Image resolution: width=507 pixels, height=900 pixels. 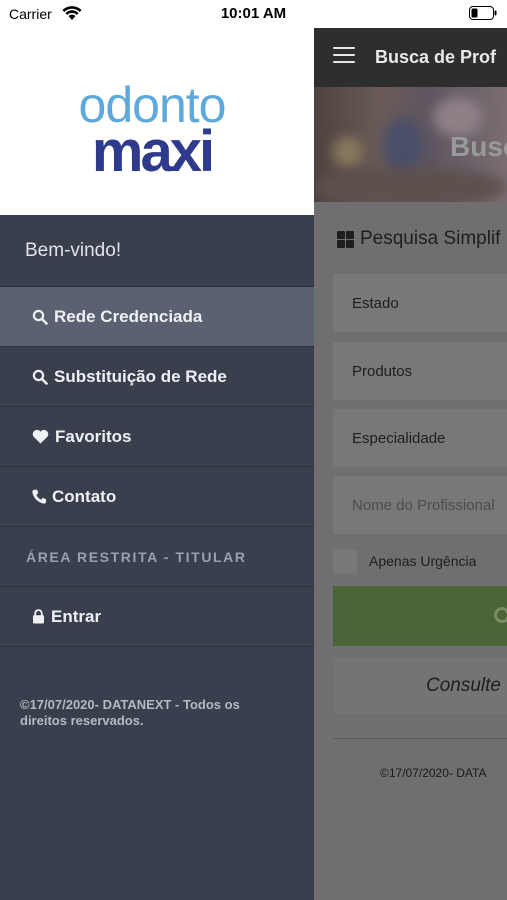 What do you see at coordinates (128, 316) in the screenshot?
I see `nav-item-label: Rede Credenciada` at bounding box center [128, 316].